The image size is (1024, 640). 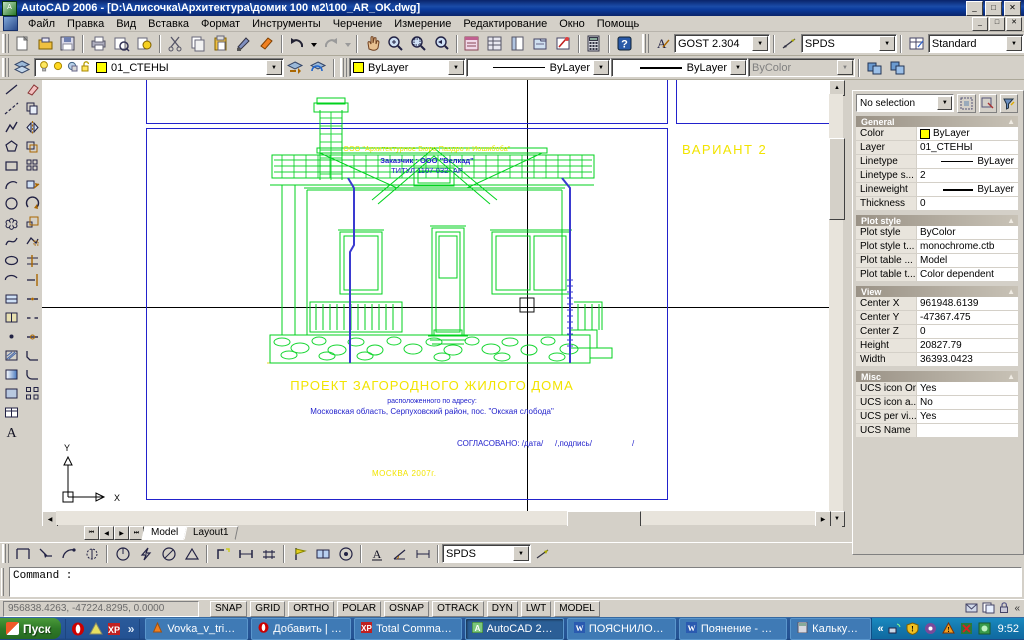 What do you see at coordinates (114, 628) in the screenshot?
I see `media-player-icon: XP` at bounding box center [114, 628].